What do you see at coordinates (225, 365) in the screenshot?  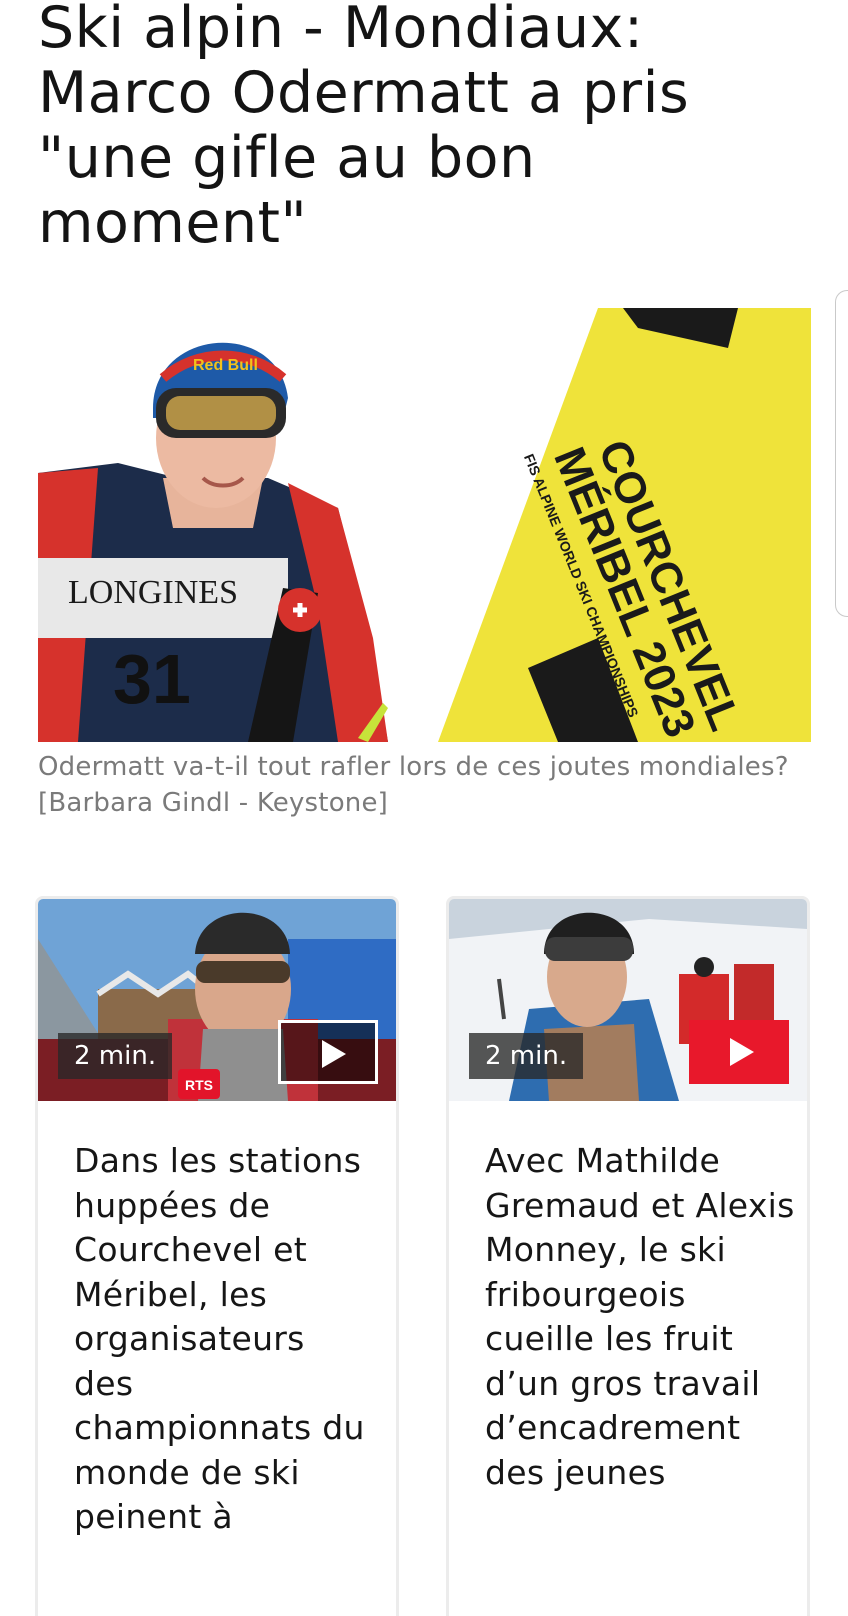 I see `helmet-sponsor: Red Bull` at bounding box center [225, 365].